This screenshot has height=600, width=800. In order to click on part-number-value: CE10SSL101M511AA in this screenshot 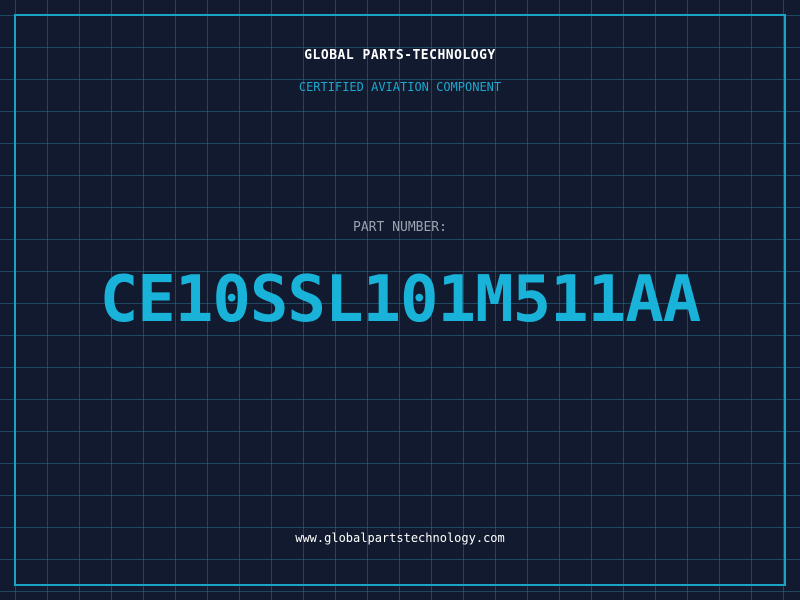, I will do `click(400, 300)`.